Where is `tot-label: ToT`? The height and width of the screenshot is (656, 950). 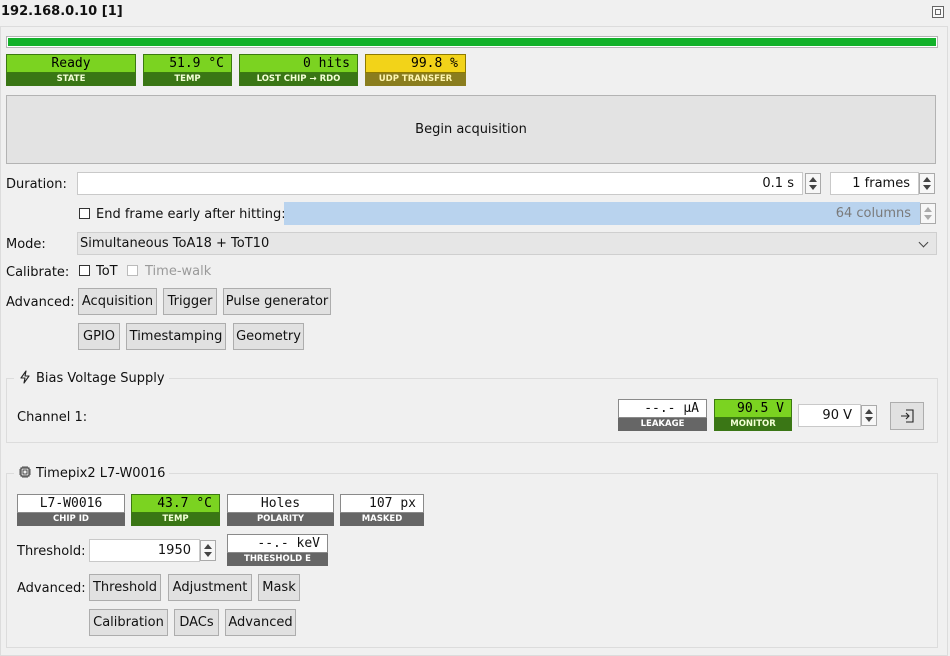 tot-label: ToT is located at coordinates (107, 271).